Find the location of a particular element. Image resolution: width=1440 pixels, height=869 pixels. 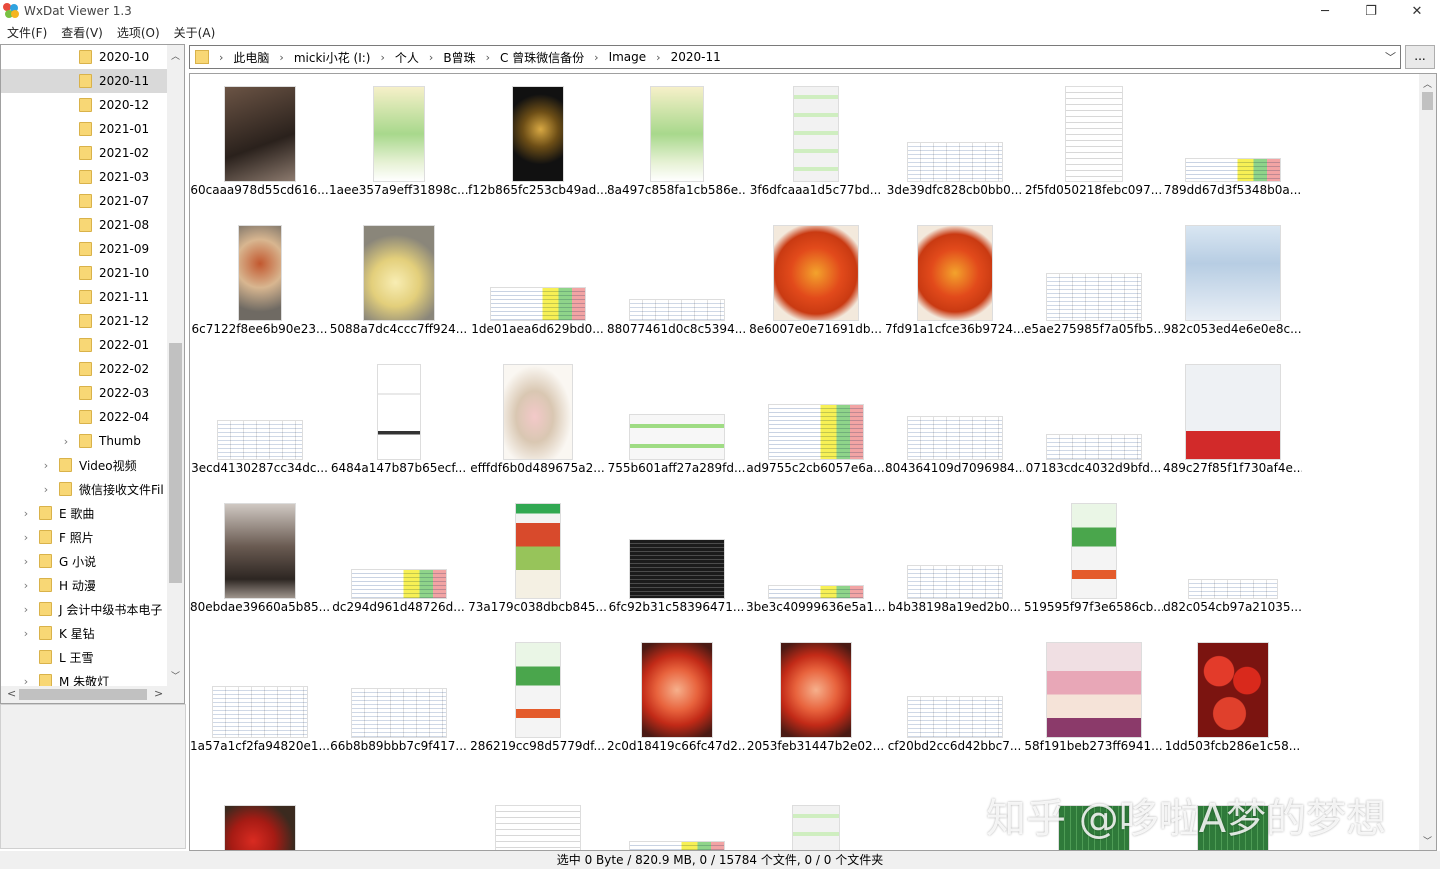

tree-item: 2021-02 is located at coordinates (84, 153).